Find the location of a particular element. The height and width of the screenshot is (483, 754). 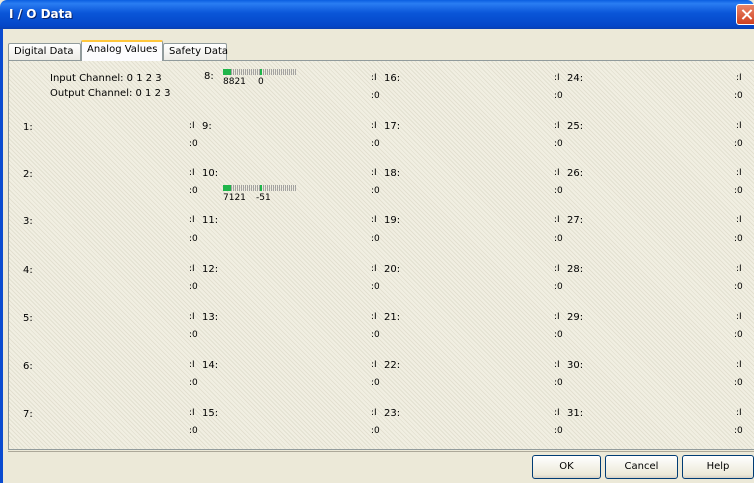

channel-12-label: 12: is located at coordinates (210, 269).